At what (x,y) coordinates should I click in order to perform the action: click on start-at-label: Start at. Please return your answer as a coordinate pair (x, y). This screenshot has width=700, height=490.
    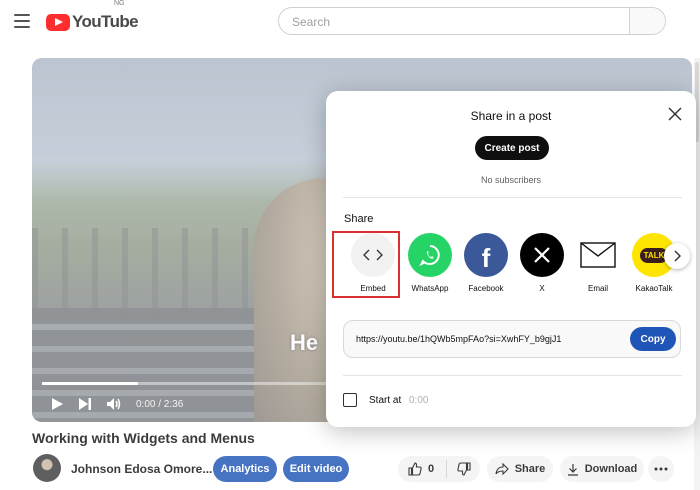
    Looking at the image, I should click on (385, 400).